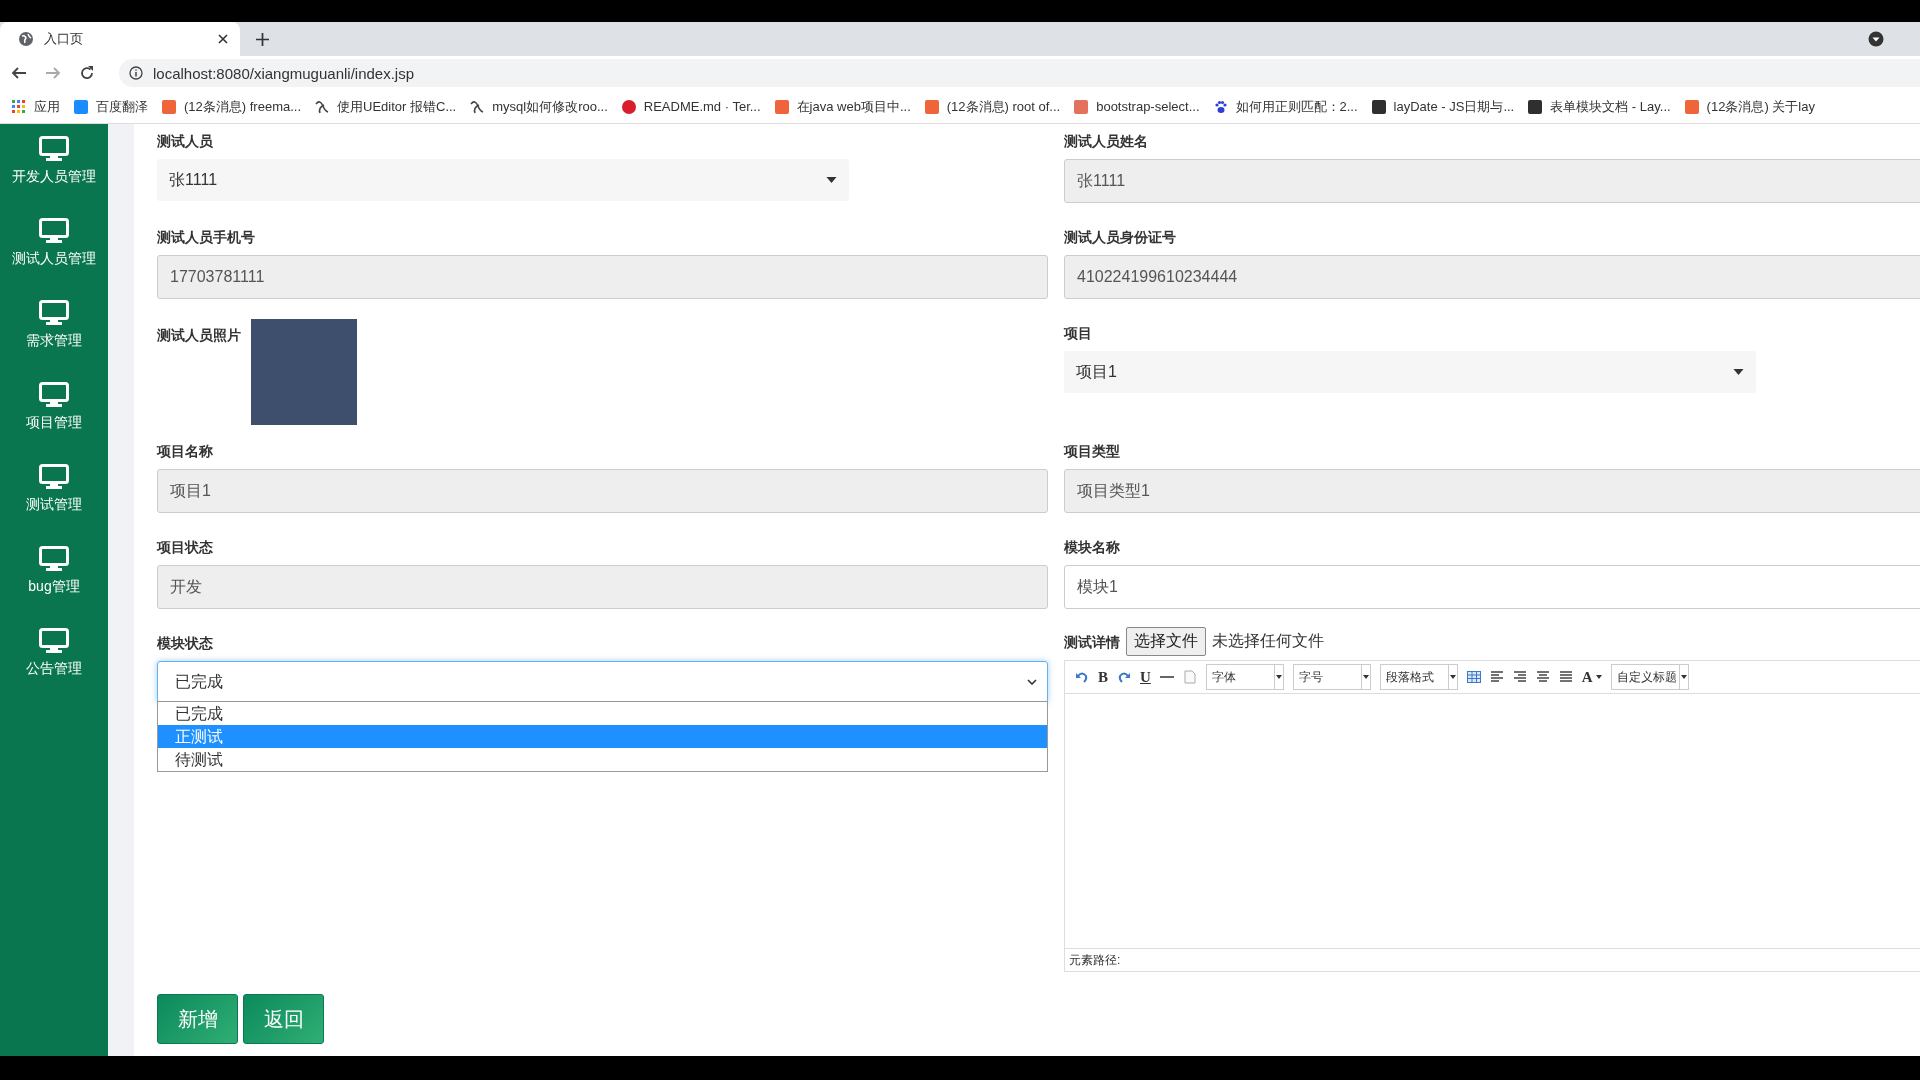 This screenshot has width=1920, height=1080. What do you see at coordinates (1145, 677) in the screenshot?
I see `underline-button: U` at bounding box center [1145, 677].